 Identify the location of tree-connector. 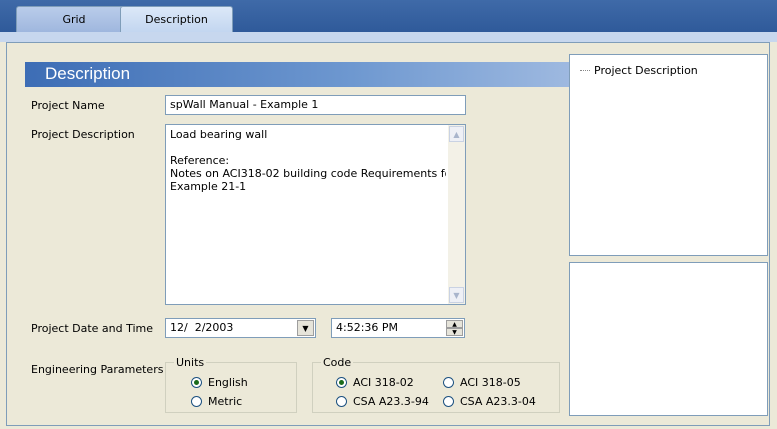
(585, 70).